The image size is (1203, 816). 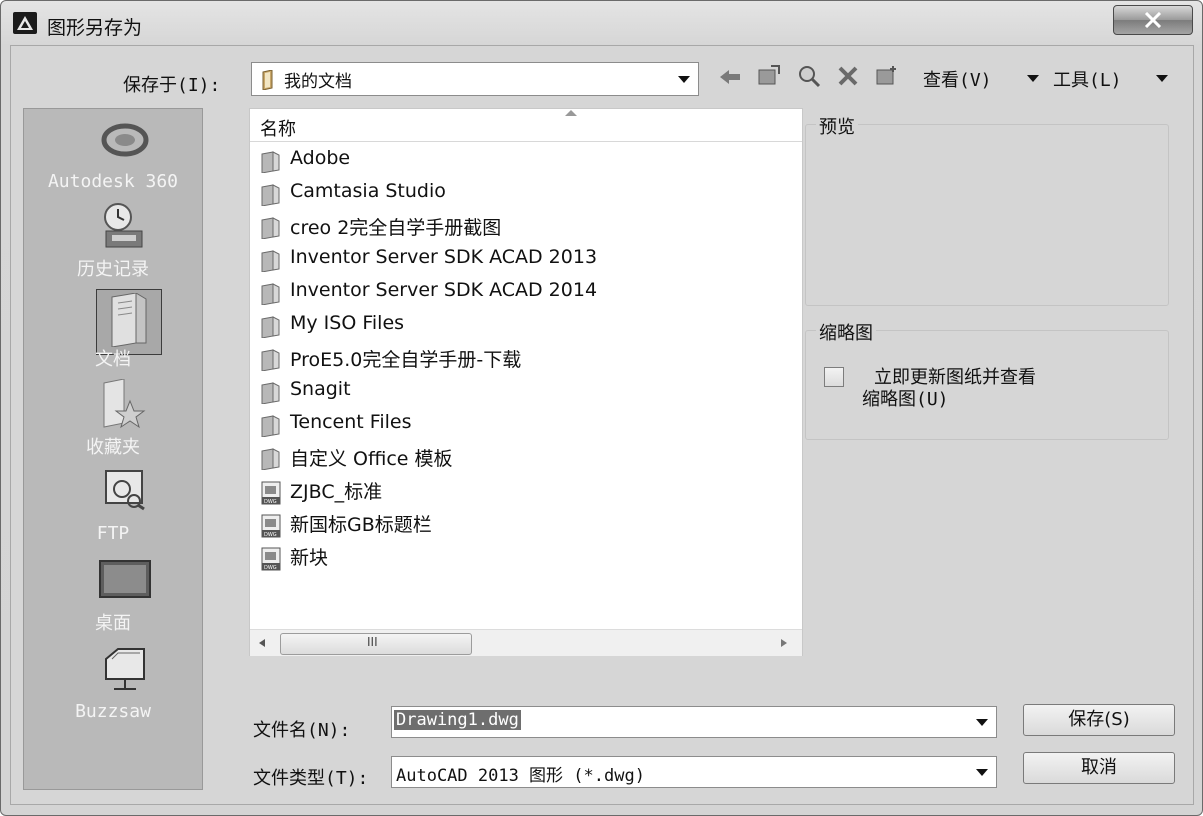 I want to click on place-buzzsaw: Buzzsaw, so click(x=113, y=682).